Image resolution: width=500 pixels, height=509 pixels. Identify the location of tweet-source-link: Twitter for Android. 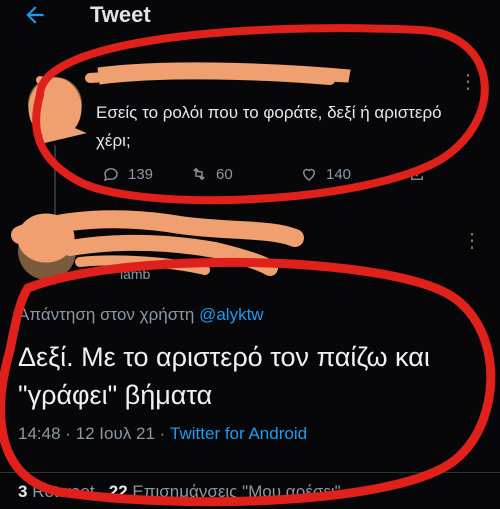
(238, 433).